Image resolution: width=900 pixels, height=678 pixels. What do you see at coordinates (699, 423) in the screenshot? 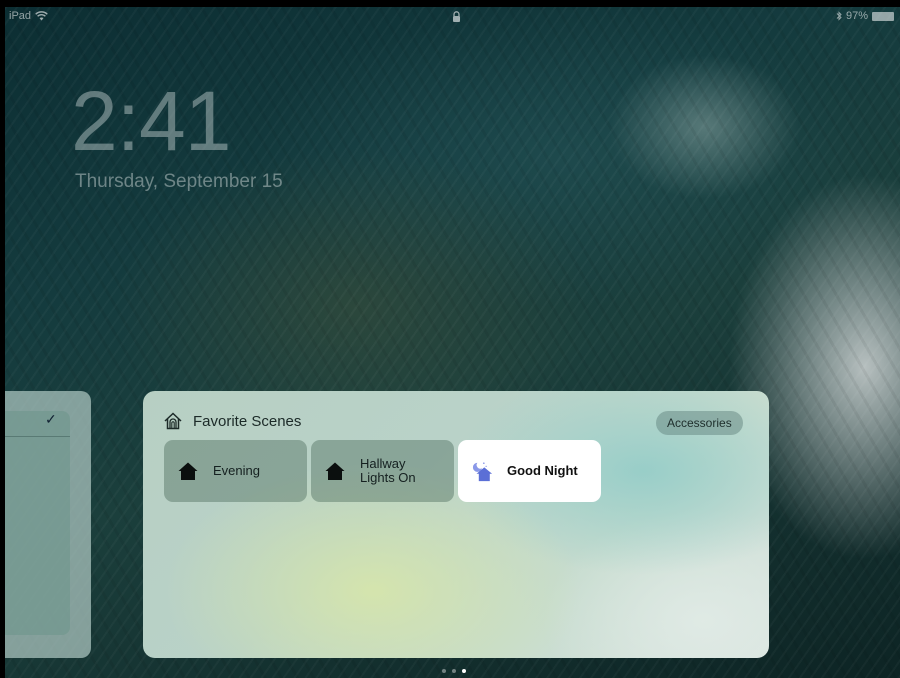
I see `accessories-button: Accessories` at bounding box center [699, 423].